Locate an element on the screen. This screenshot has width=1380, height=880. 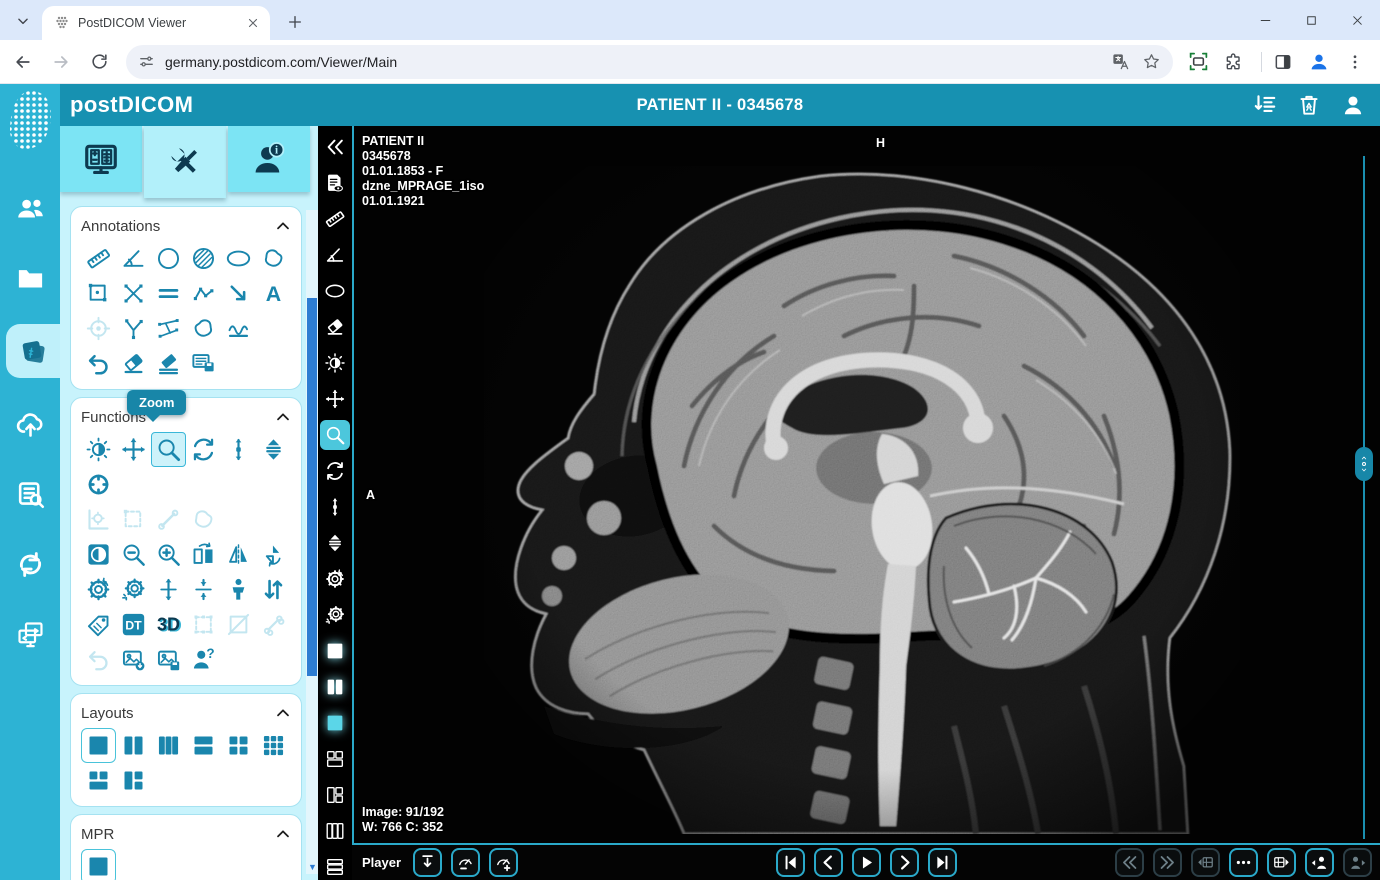
open-angle-tool is located at coordinates (133, 328).